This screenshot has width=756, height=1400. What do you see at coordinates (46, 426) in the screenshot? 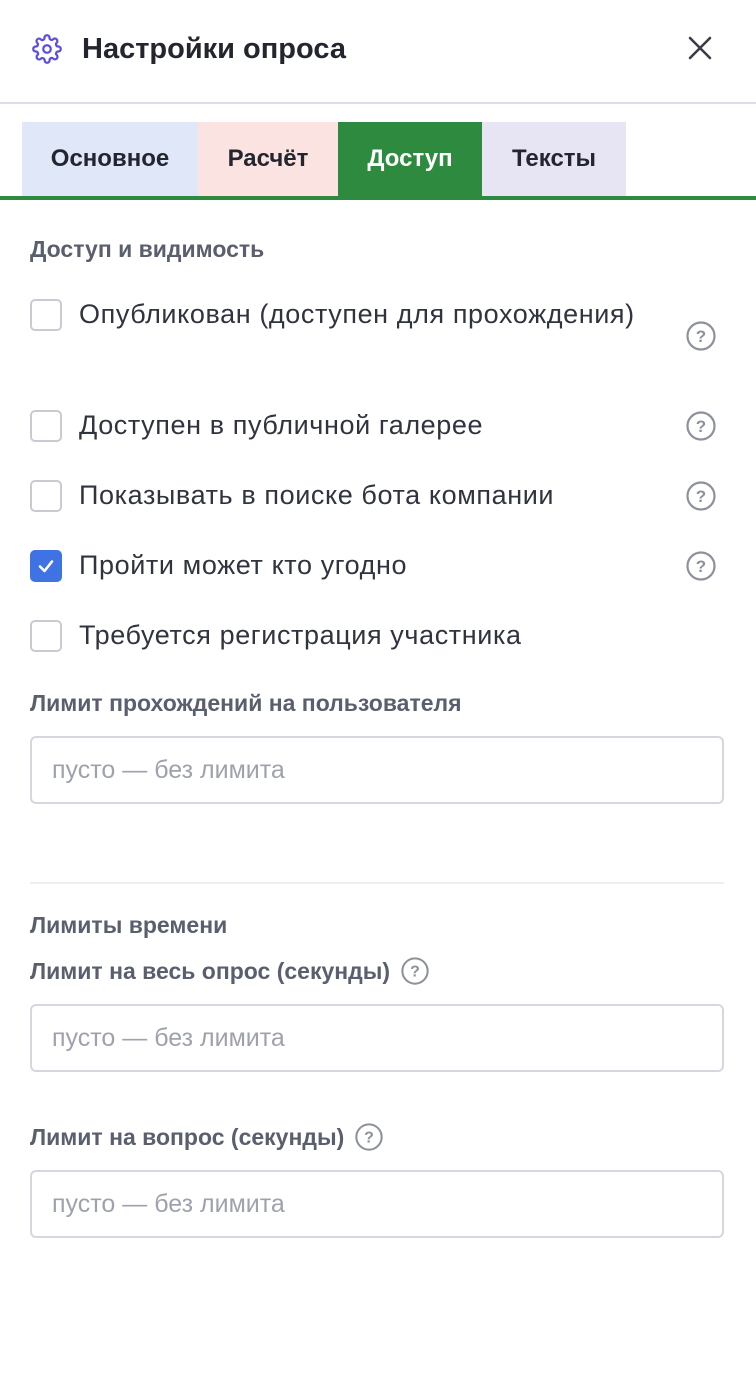
I see `checkbox-public-gallery` at bounding box center [46, 426].